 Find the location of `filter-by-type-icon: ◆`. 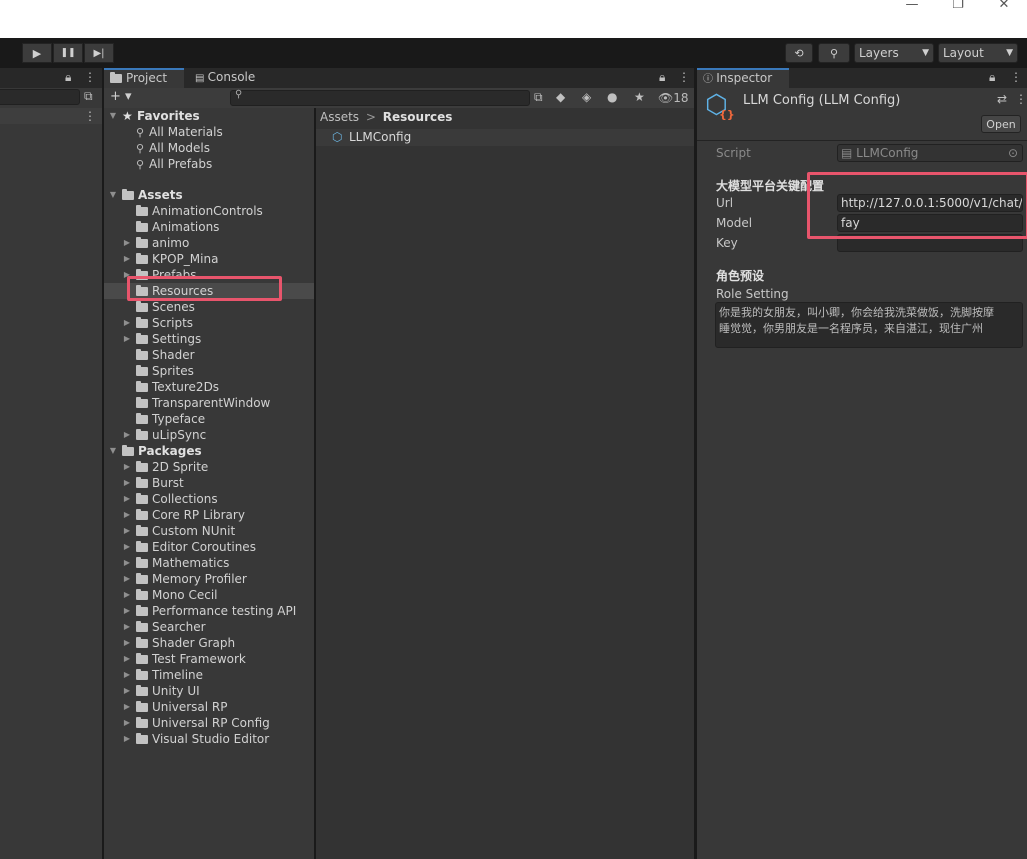

filter-by-type-icon: ◆ is located at coordinates (560, 97).